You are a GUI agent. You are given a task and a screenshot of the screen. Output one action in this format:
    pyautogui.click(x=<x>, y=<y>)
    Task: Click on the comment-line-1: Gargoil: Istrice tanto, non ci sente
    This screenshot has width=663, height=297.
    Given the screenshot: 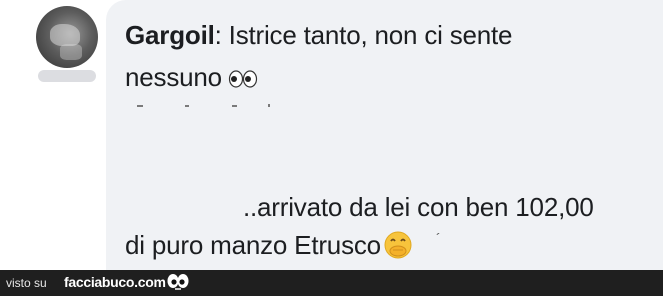 What is the action you would take?
    pyautogui.click(x=319, y=35)
    